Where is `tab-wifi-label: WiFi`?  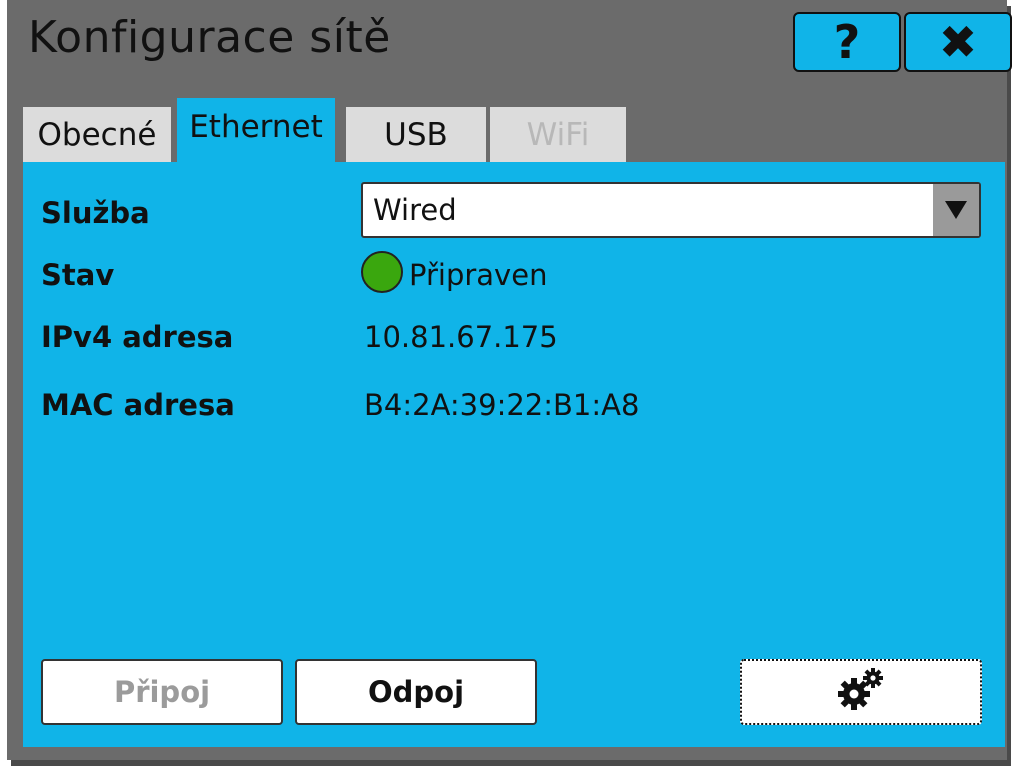 tab-wifi-label: WiFi is located at coordinates (558, 135).